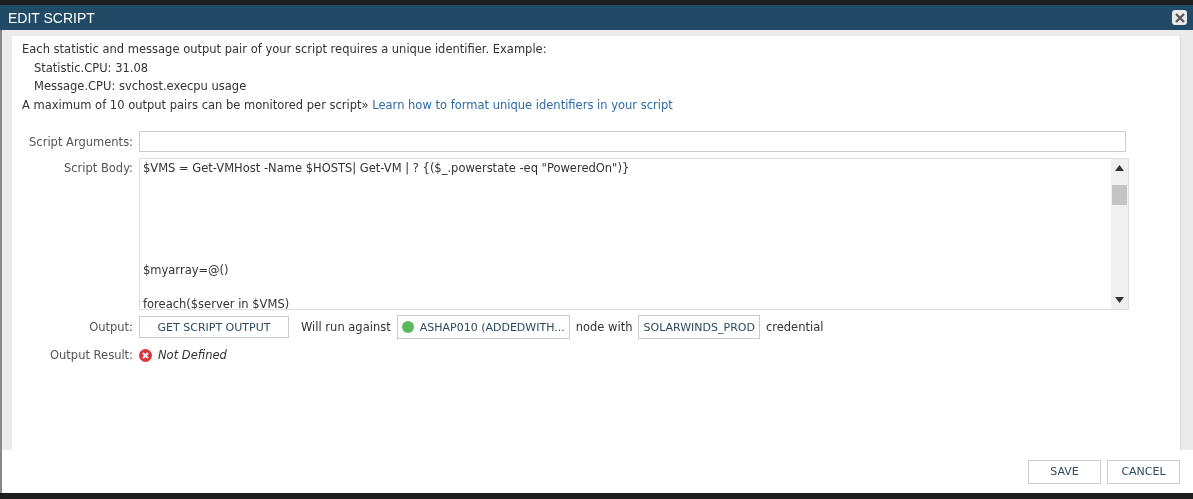 The height and width of the screenshot is (499, 1193). What do you see at coordinates (214, 327) in the screenshot?
I see `get-output-button: GET SCRIPT OUTPUT` at bounding box center [214, 327].